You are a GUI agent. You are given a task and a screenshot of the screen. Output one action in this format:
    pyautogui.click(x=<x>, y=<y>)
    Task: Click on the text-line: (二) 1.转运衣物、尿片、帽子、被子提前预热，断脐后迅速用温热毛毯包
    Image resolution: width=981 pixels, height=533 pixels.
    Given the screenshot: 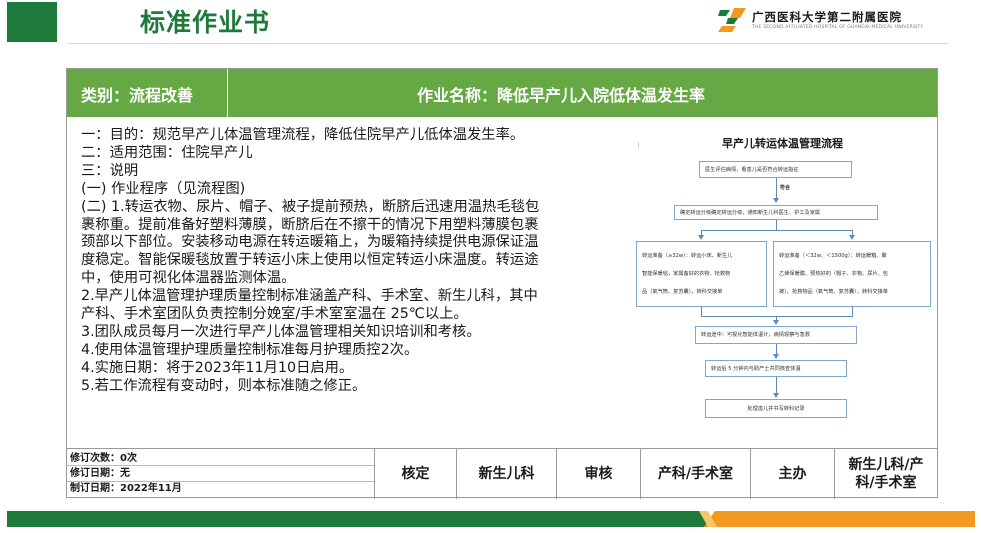 What is the action you would take?
    pyautogui.click(x=310, y=206)
    